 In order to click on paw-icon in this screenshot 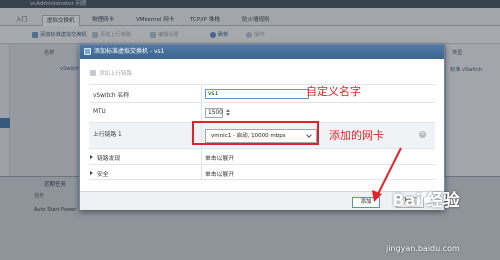, I will do `click(427, 197)`.